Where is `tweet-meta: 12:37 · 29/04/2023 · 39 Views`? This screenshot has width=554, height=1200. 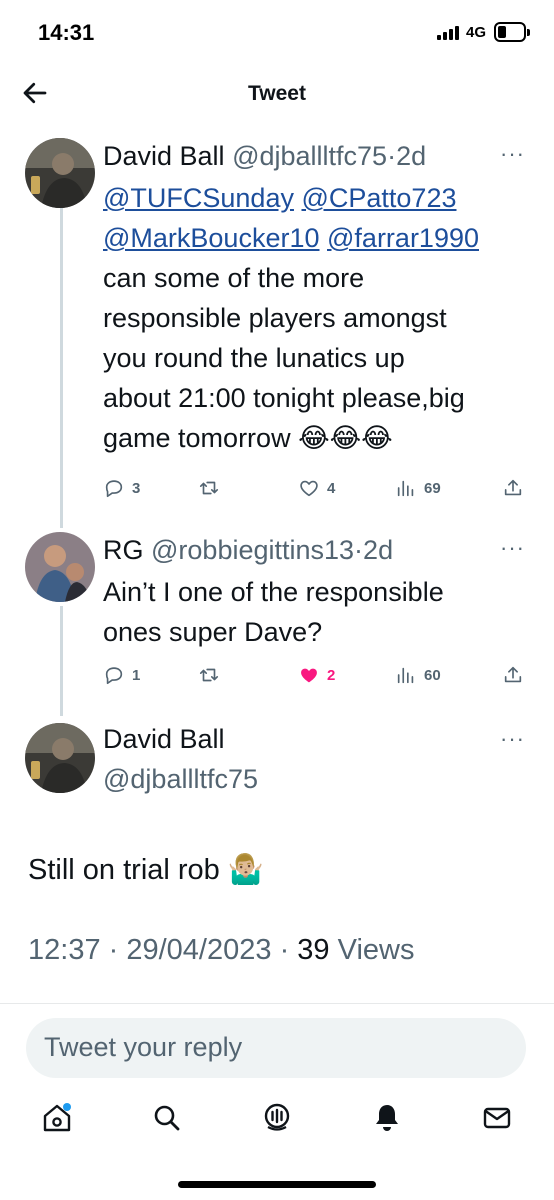
tweet-meta: 12:37 · 29/04/2023 · 39 Views is located at coordinates (221, 950).